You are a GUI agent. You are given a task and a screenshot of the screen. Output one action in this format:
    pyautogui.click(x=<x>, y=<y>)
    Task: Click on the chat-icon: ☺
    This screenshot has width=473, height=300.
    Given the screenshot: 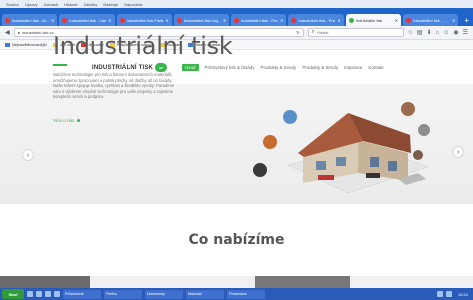 What is the action you would take?
    pyautogui.click(x=446, y=33)
    